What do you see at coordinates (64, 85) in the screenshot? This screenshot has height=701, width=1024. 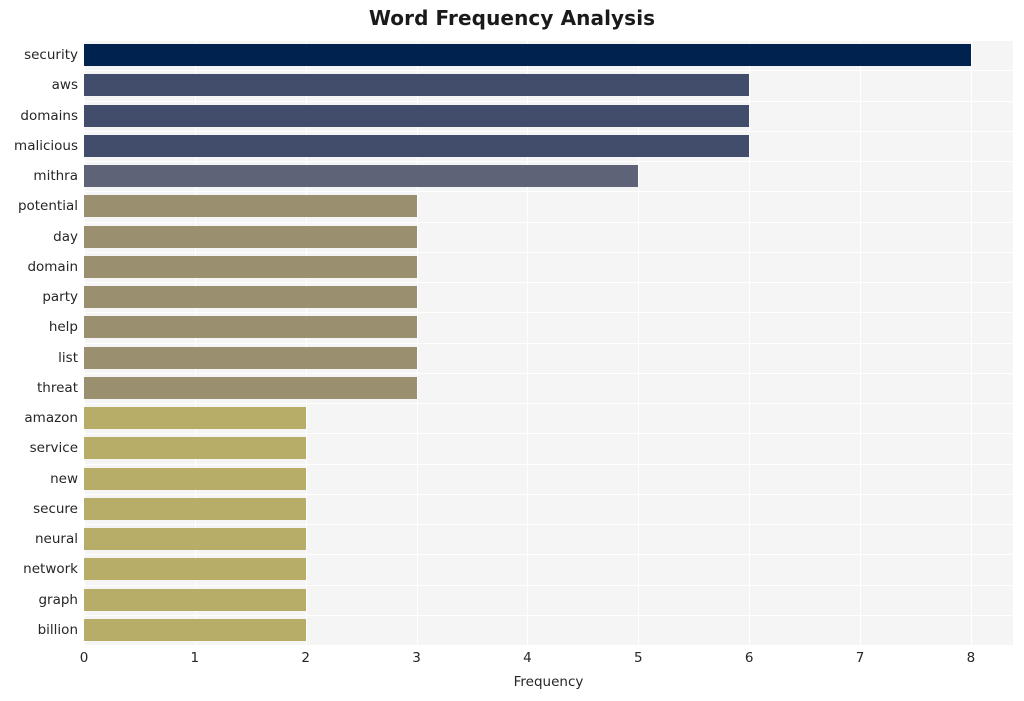 I see `y-axis-tick-label: aws` at bounding box center [64, 85].